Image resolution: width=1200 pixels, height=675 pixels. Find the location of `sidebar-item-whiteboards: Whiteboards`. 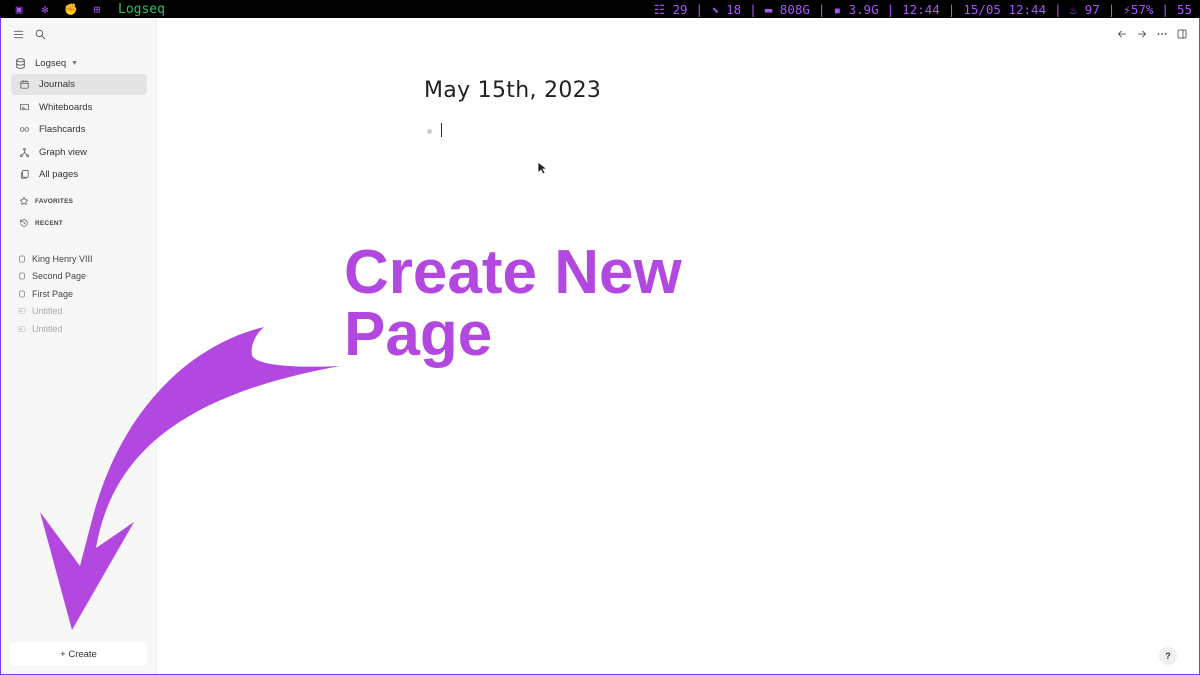

sidebar-item-whiteboards: Whiteboards is located at coordinates (79, 107).